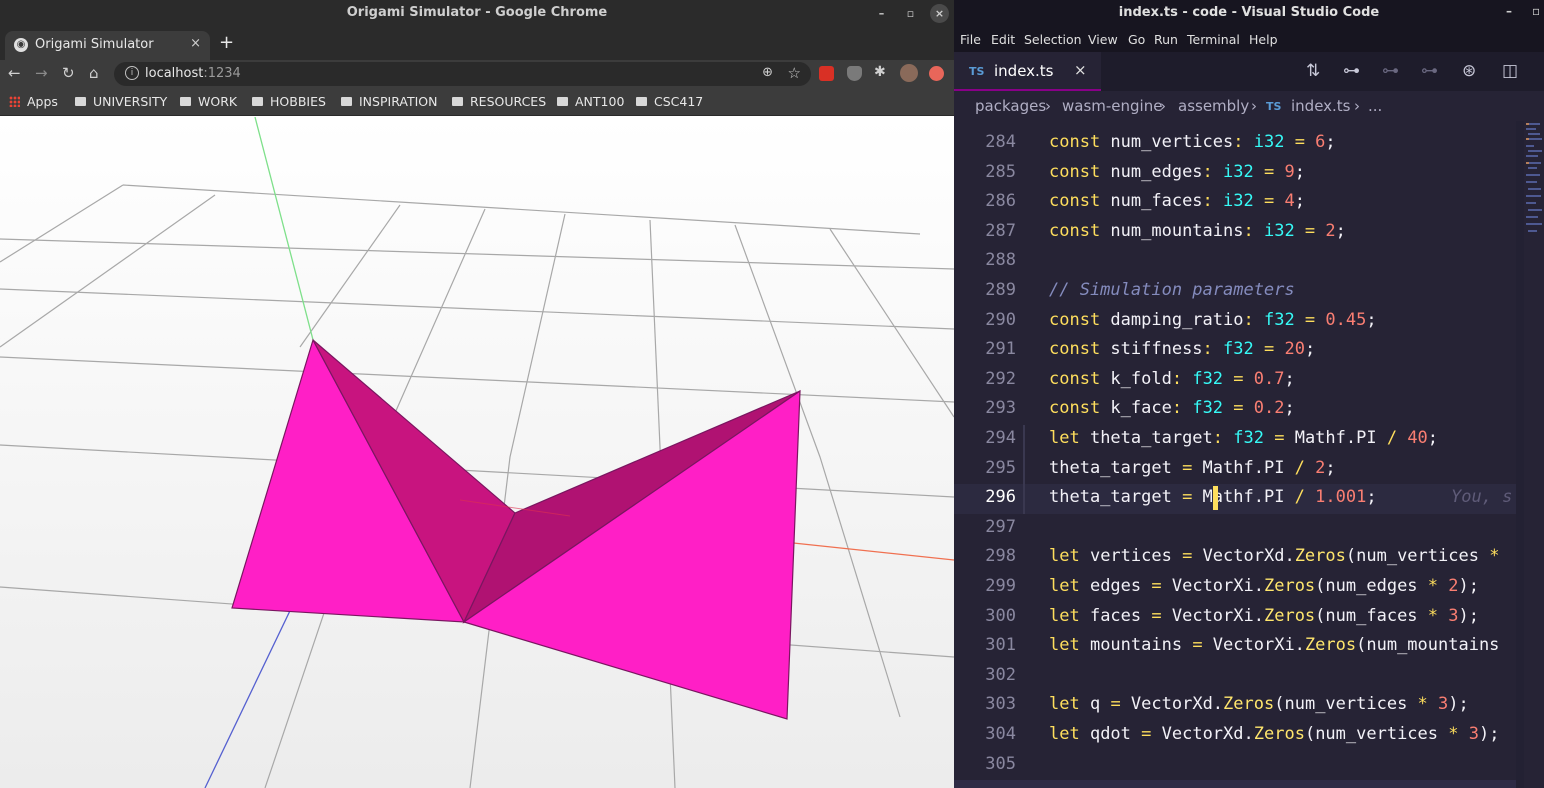 This screenshot has width=1544, height=788. I want to click on code-line: 292 const k_fold: f32 = 0.7;, so click(1235, 381).